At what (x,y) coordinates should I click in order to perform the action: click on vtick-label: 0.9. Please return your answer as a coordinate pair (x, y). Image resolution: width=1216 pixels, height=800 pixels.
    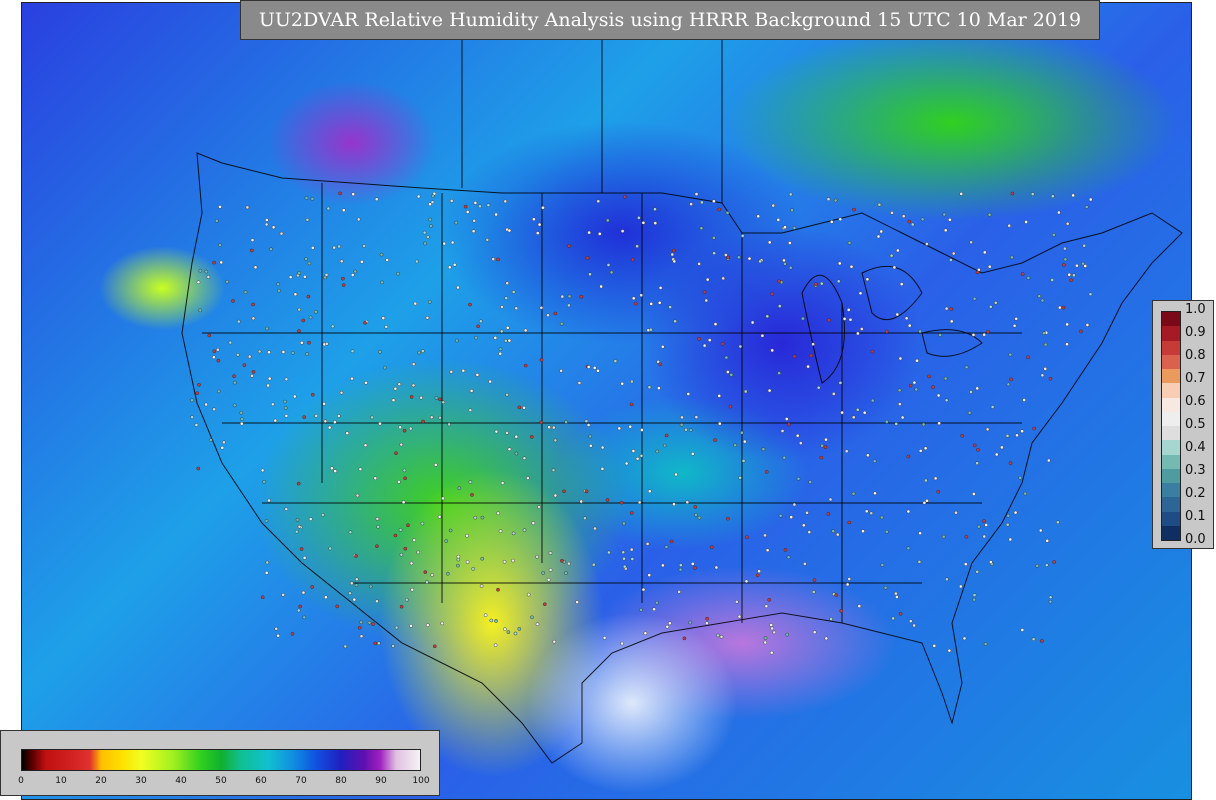
    Looking at the image, I should click on (1195, 332).